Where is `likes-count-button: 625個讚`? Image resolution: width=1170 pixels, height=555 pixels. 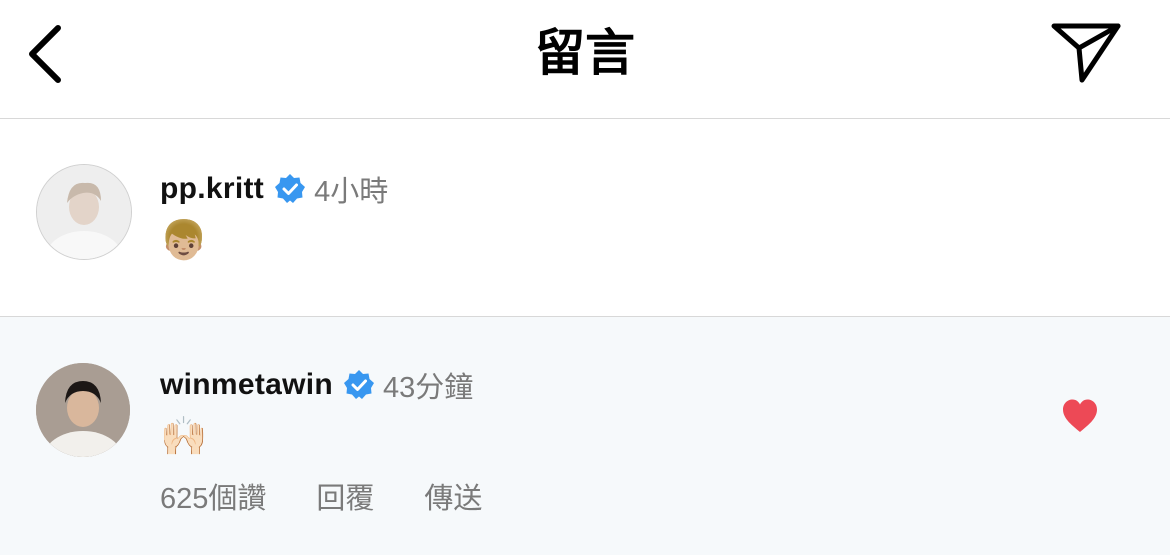 likes-count-button: 625個讚 is located at coordinates (213, 496).